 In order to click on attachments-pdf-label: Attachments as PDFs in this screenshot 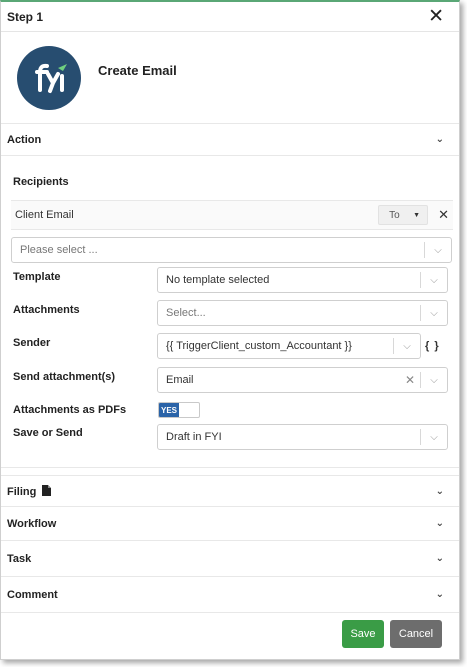, I will do `click(70, 410)`.